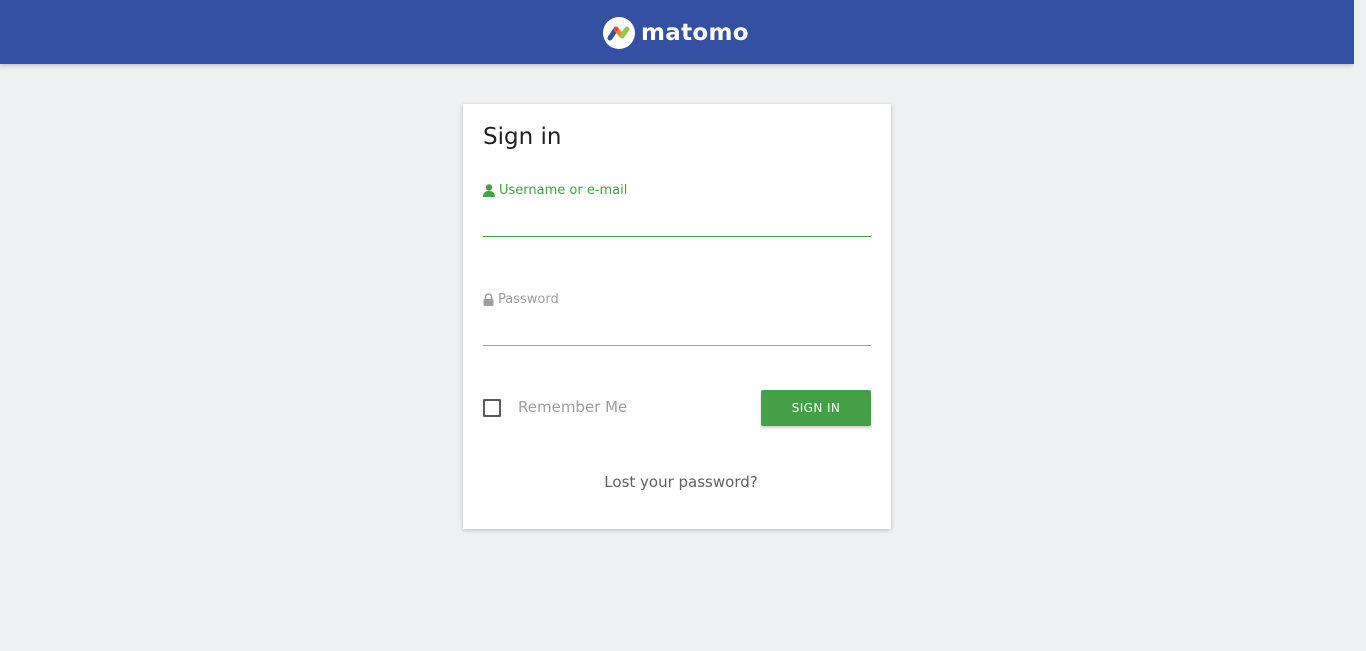 The height and width of the screenshot is (651, 1366). Describe the element at coordinates (1360, 325) in the screenshot. I see `page-scrollbar` at that location.